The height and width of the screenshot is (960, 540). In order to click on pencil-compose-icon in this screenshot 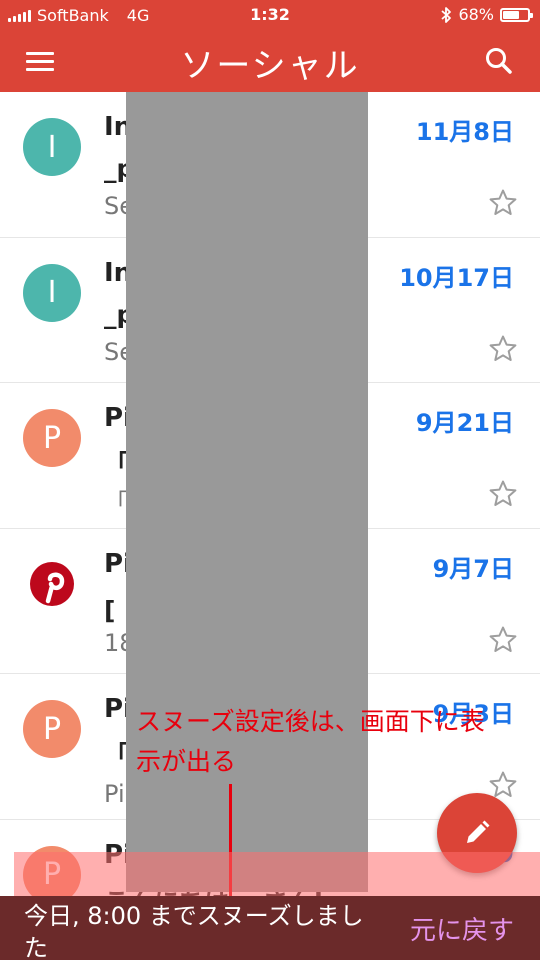, I will do `click(478, 831)`.